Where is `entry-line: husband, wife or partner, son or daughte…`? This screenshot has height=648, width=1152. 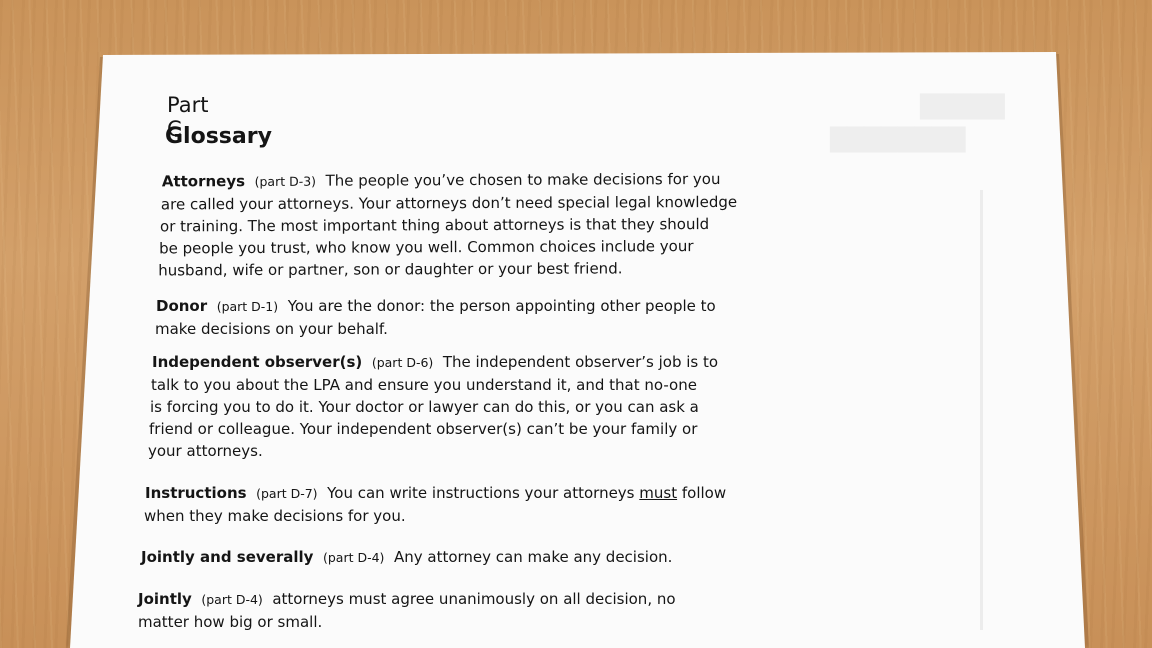
entry-line: husband, wife or partner, son or daughte… is located at coordinates (390, 269).